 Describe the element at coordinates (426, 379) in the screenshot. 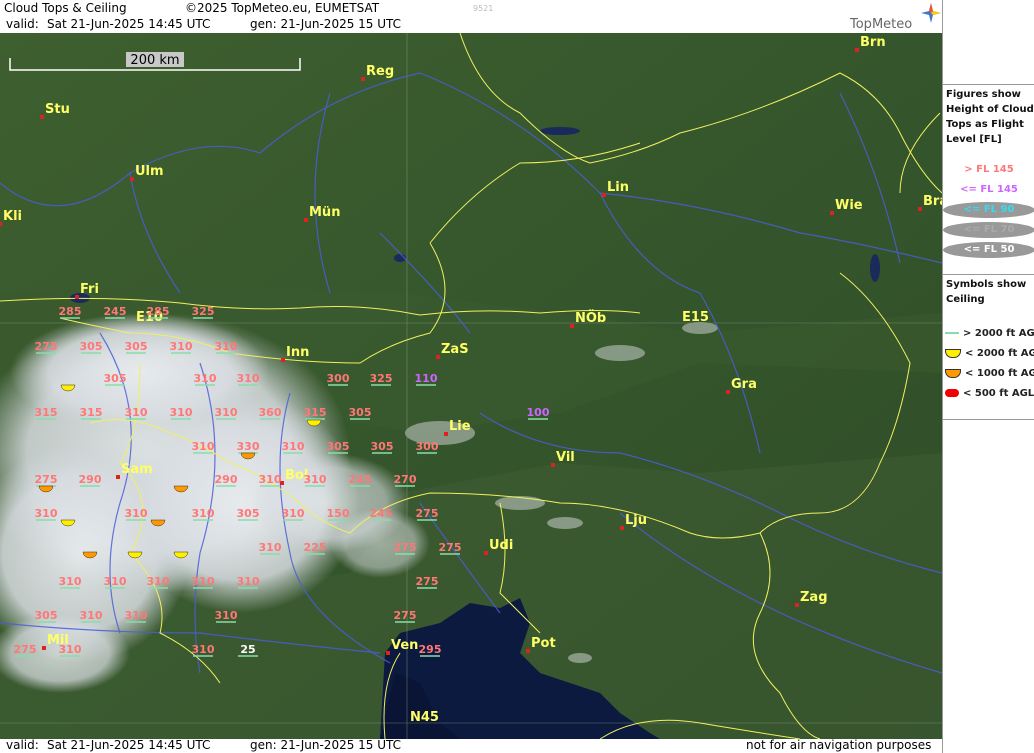

I see `cloud-top-14: 110` at that location.